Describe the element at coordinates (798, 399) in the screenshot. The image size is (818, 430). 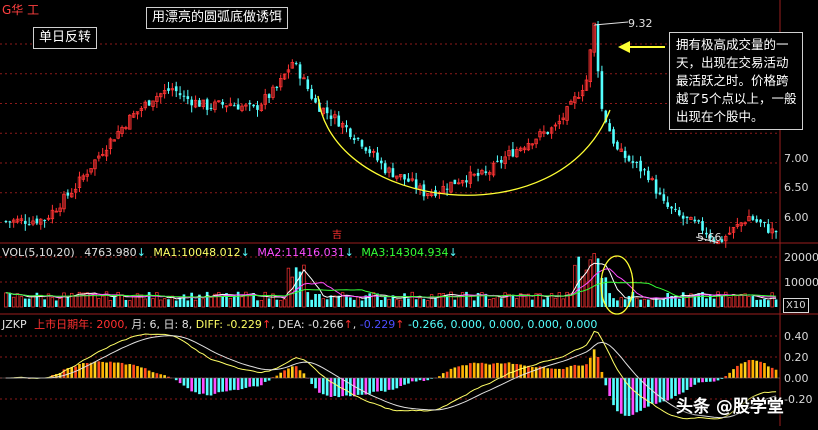
I see `macd-tick-neg020: -0.20` at that location.